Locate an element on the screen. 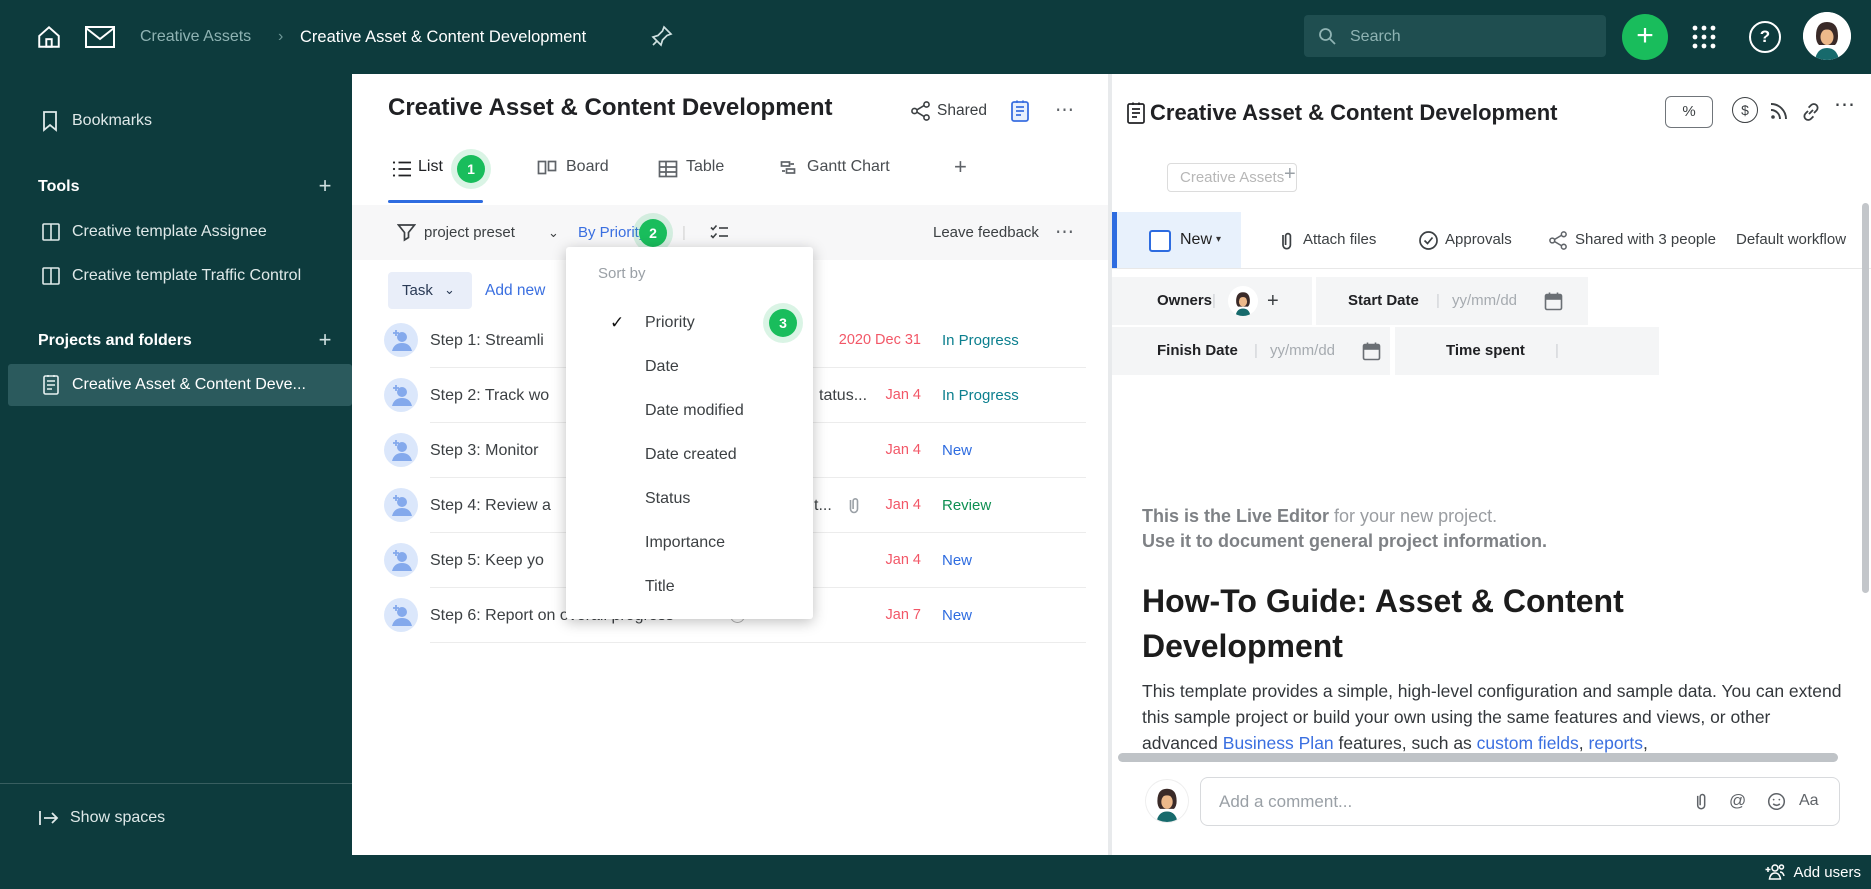 This screenshot has height=889, width=1871. status-checkbox is located at coordinates (1160, 241).